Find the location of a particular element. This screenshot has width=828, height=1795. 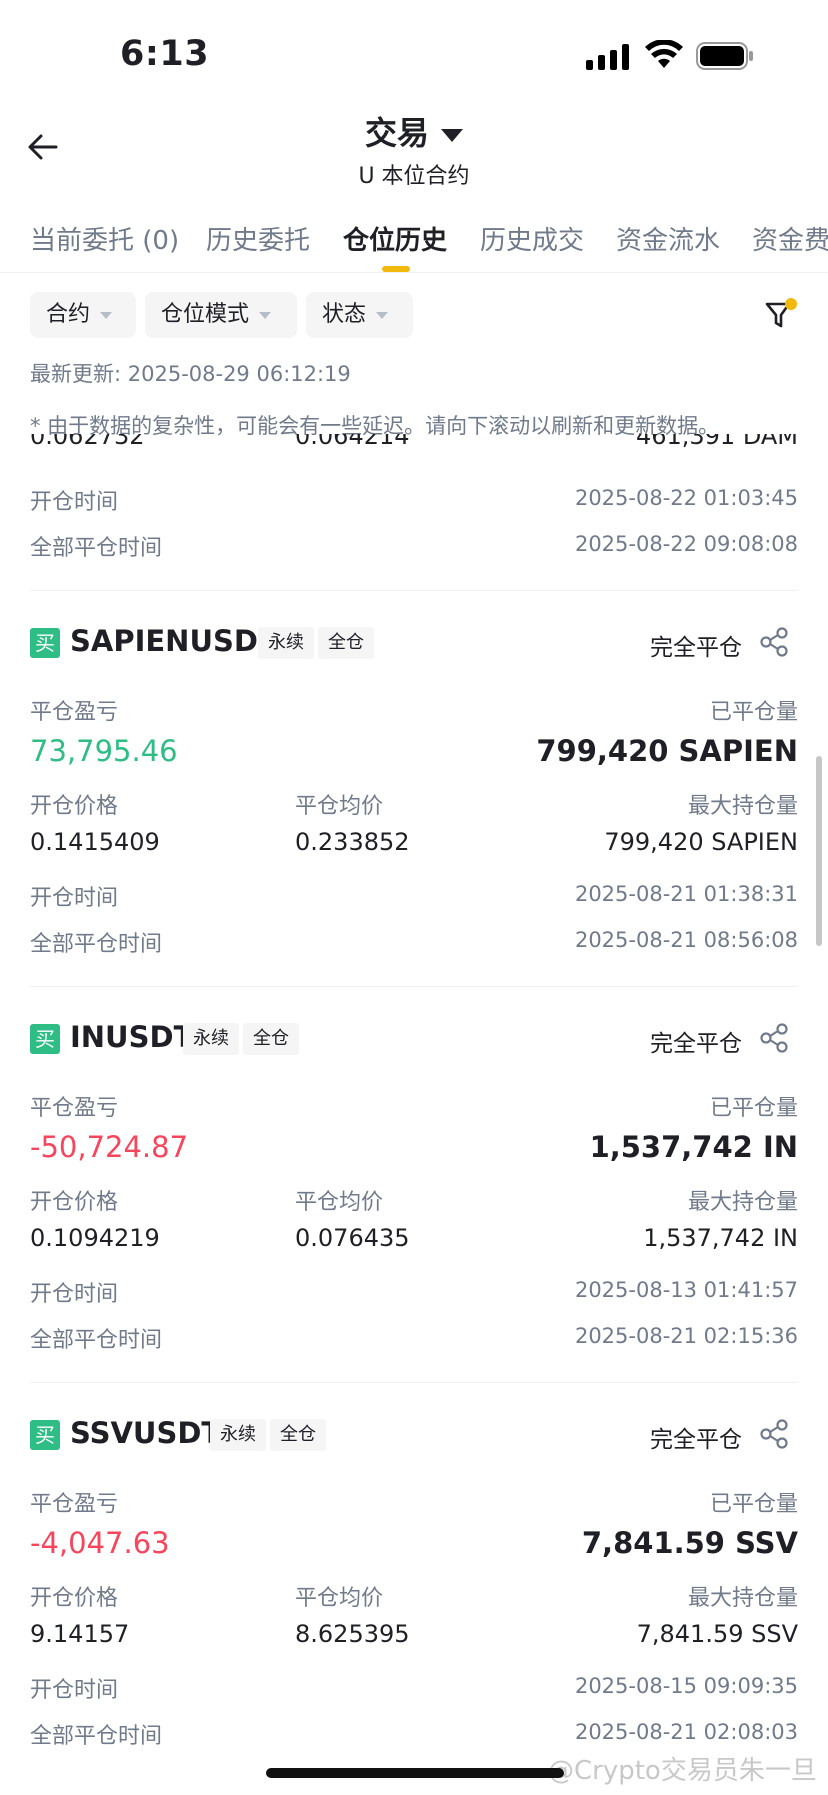

open-time-value: 2025-08-15 09:09:35 is located at coordinates (686, 1686).